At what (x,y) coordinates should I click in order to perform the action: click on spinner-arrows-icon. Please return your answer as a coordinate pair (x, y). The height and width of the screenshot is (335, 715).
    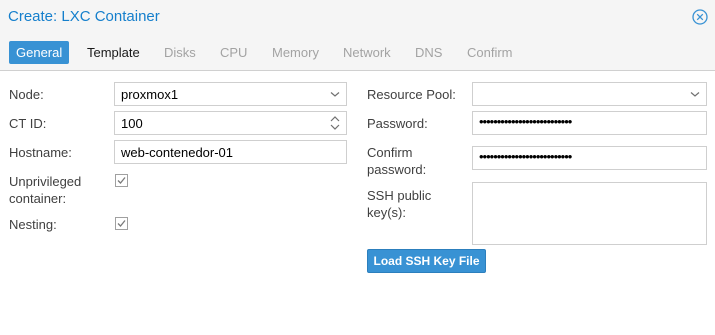
    Looking at the image, I should click on (335, 123).